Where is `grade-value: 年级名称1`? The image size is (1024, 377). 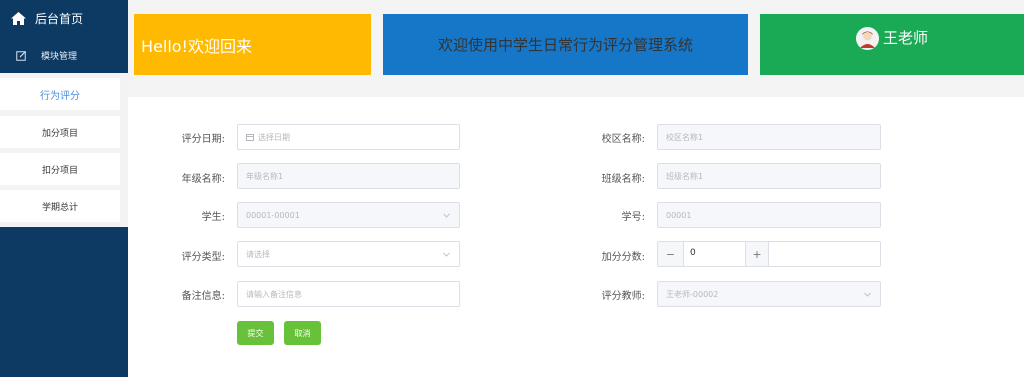
grade-value: 年级名称1 is located at coordinates (265, 176).